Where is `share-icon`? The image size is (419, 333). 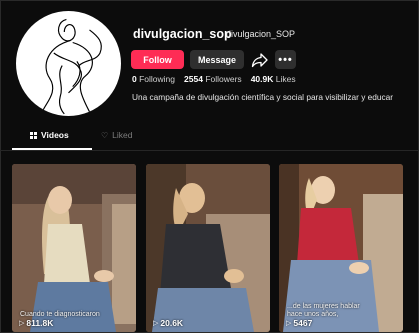 share-icon is located at coordinates (259, 59).